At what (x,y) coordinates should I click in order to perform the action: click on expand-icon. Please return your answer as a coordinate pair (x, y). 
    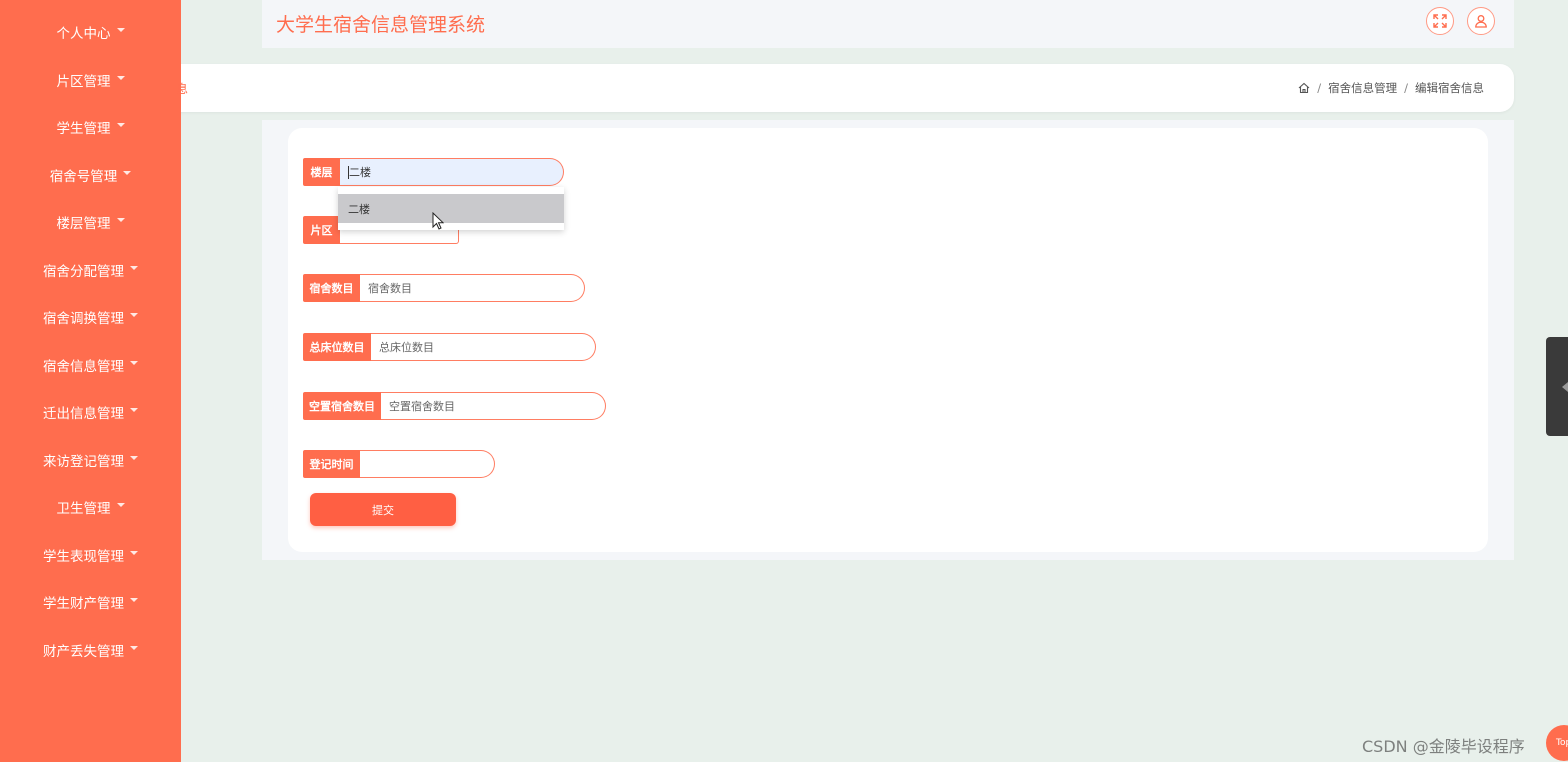
    Looking at the image, I should click on (1440, 21).